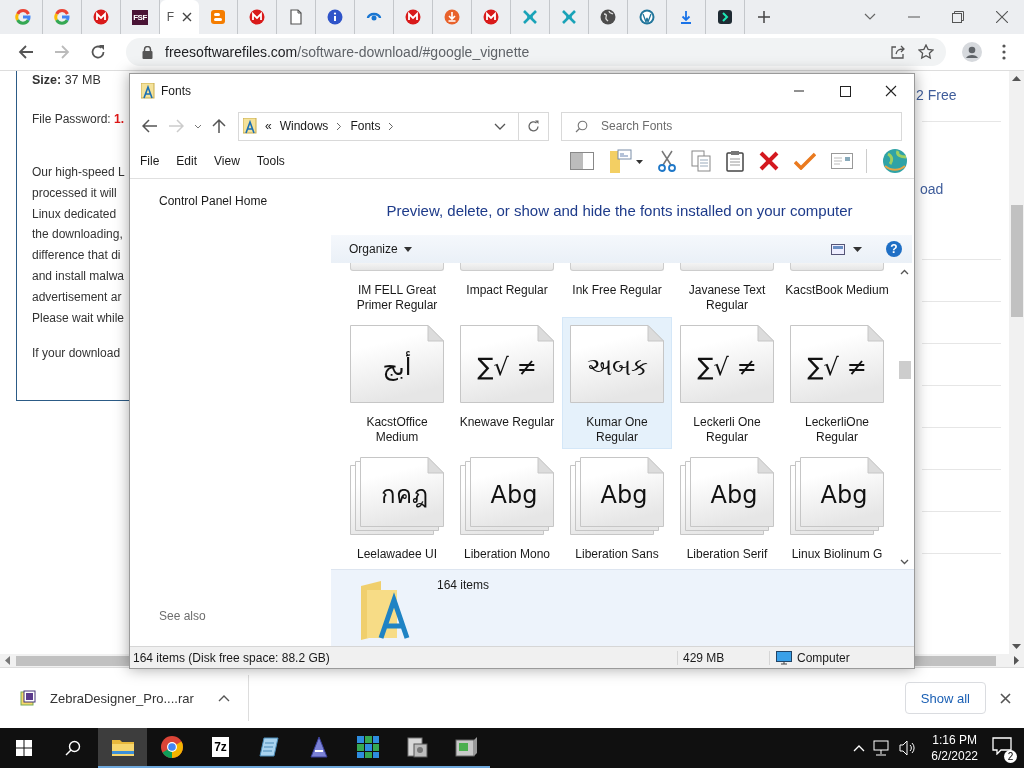 The image size is (1024, 768). Describe the element at coordinates (75, 214) in the screenshot. I see `paragraph-line: Linux dedicated` at that location.